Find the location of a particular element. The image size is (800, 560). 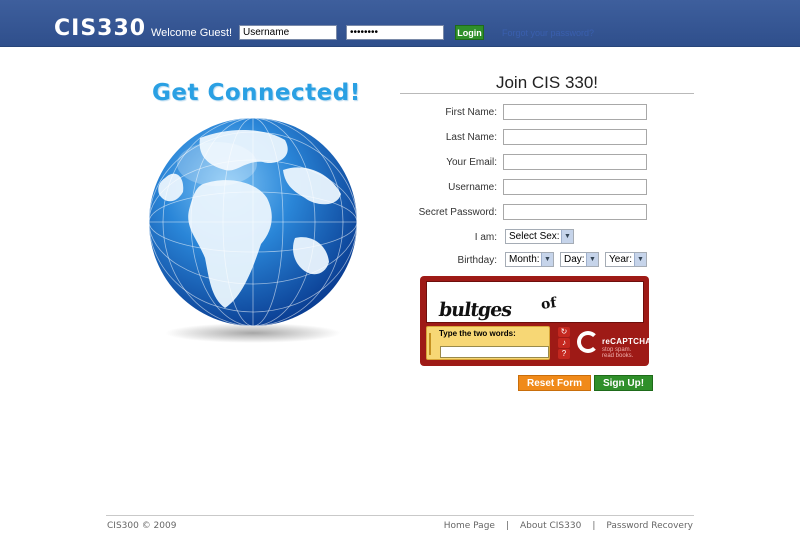

copyright-text: CIS300 © 2009 is located at coordinates (142, 526).